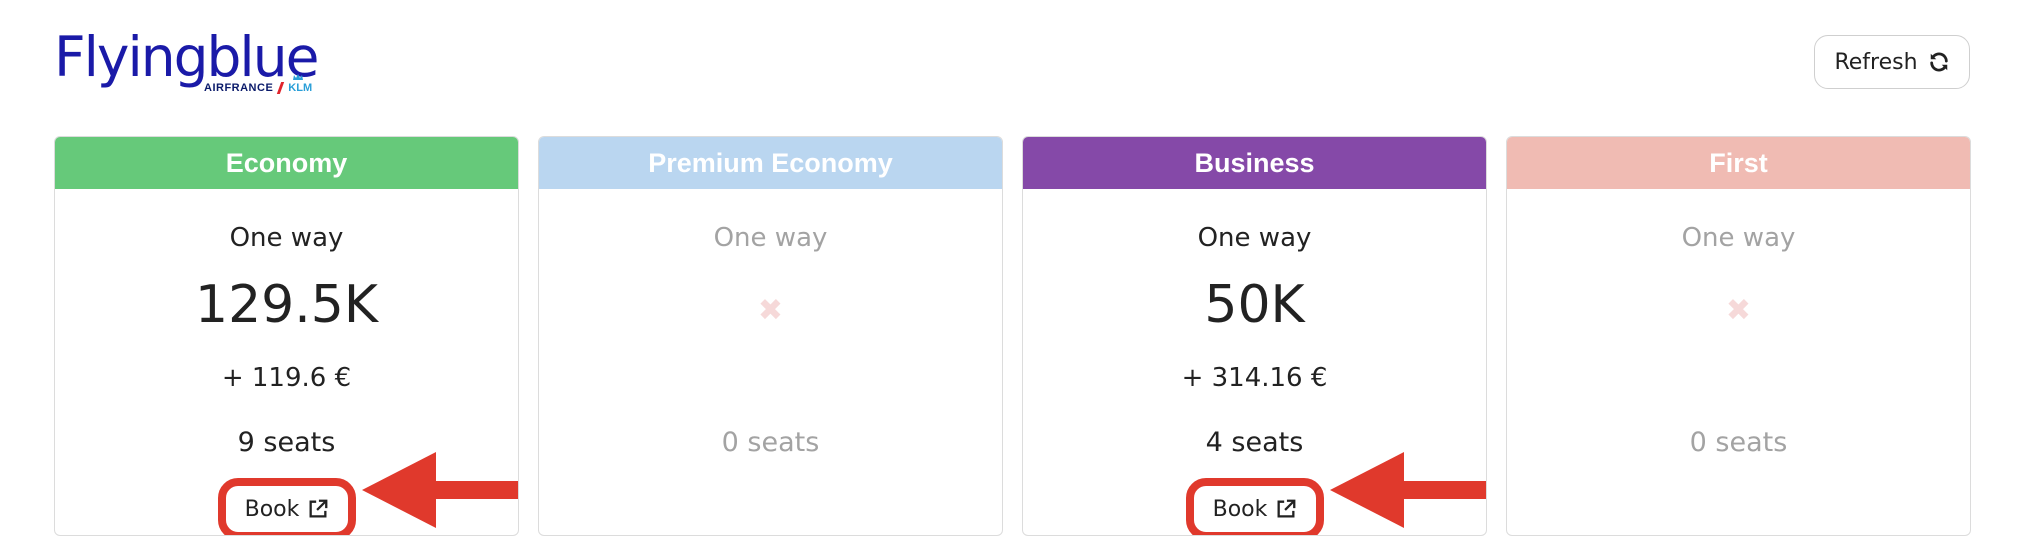  Describe the element at coordinates (239, 88) in the screenshot. I see `airfrance-logo: AIRFRANCE` at that location.